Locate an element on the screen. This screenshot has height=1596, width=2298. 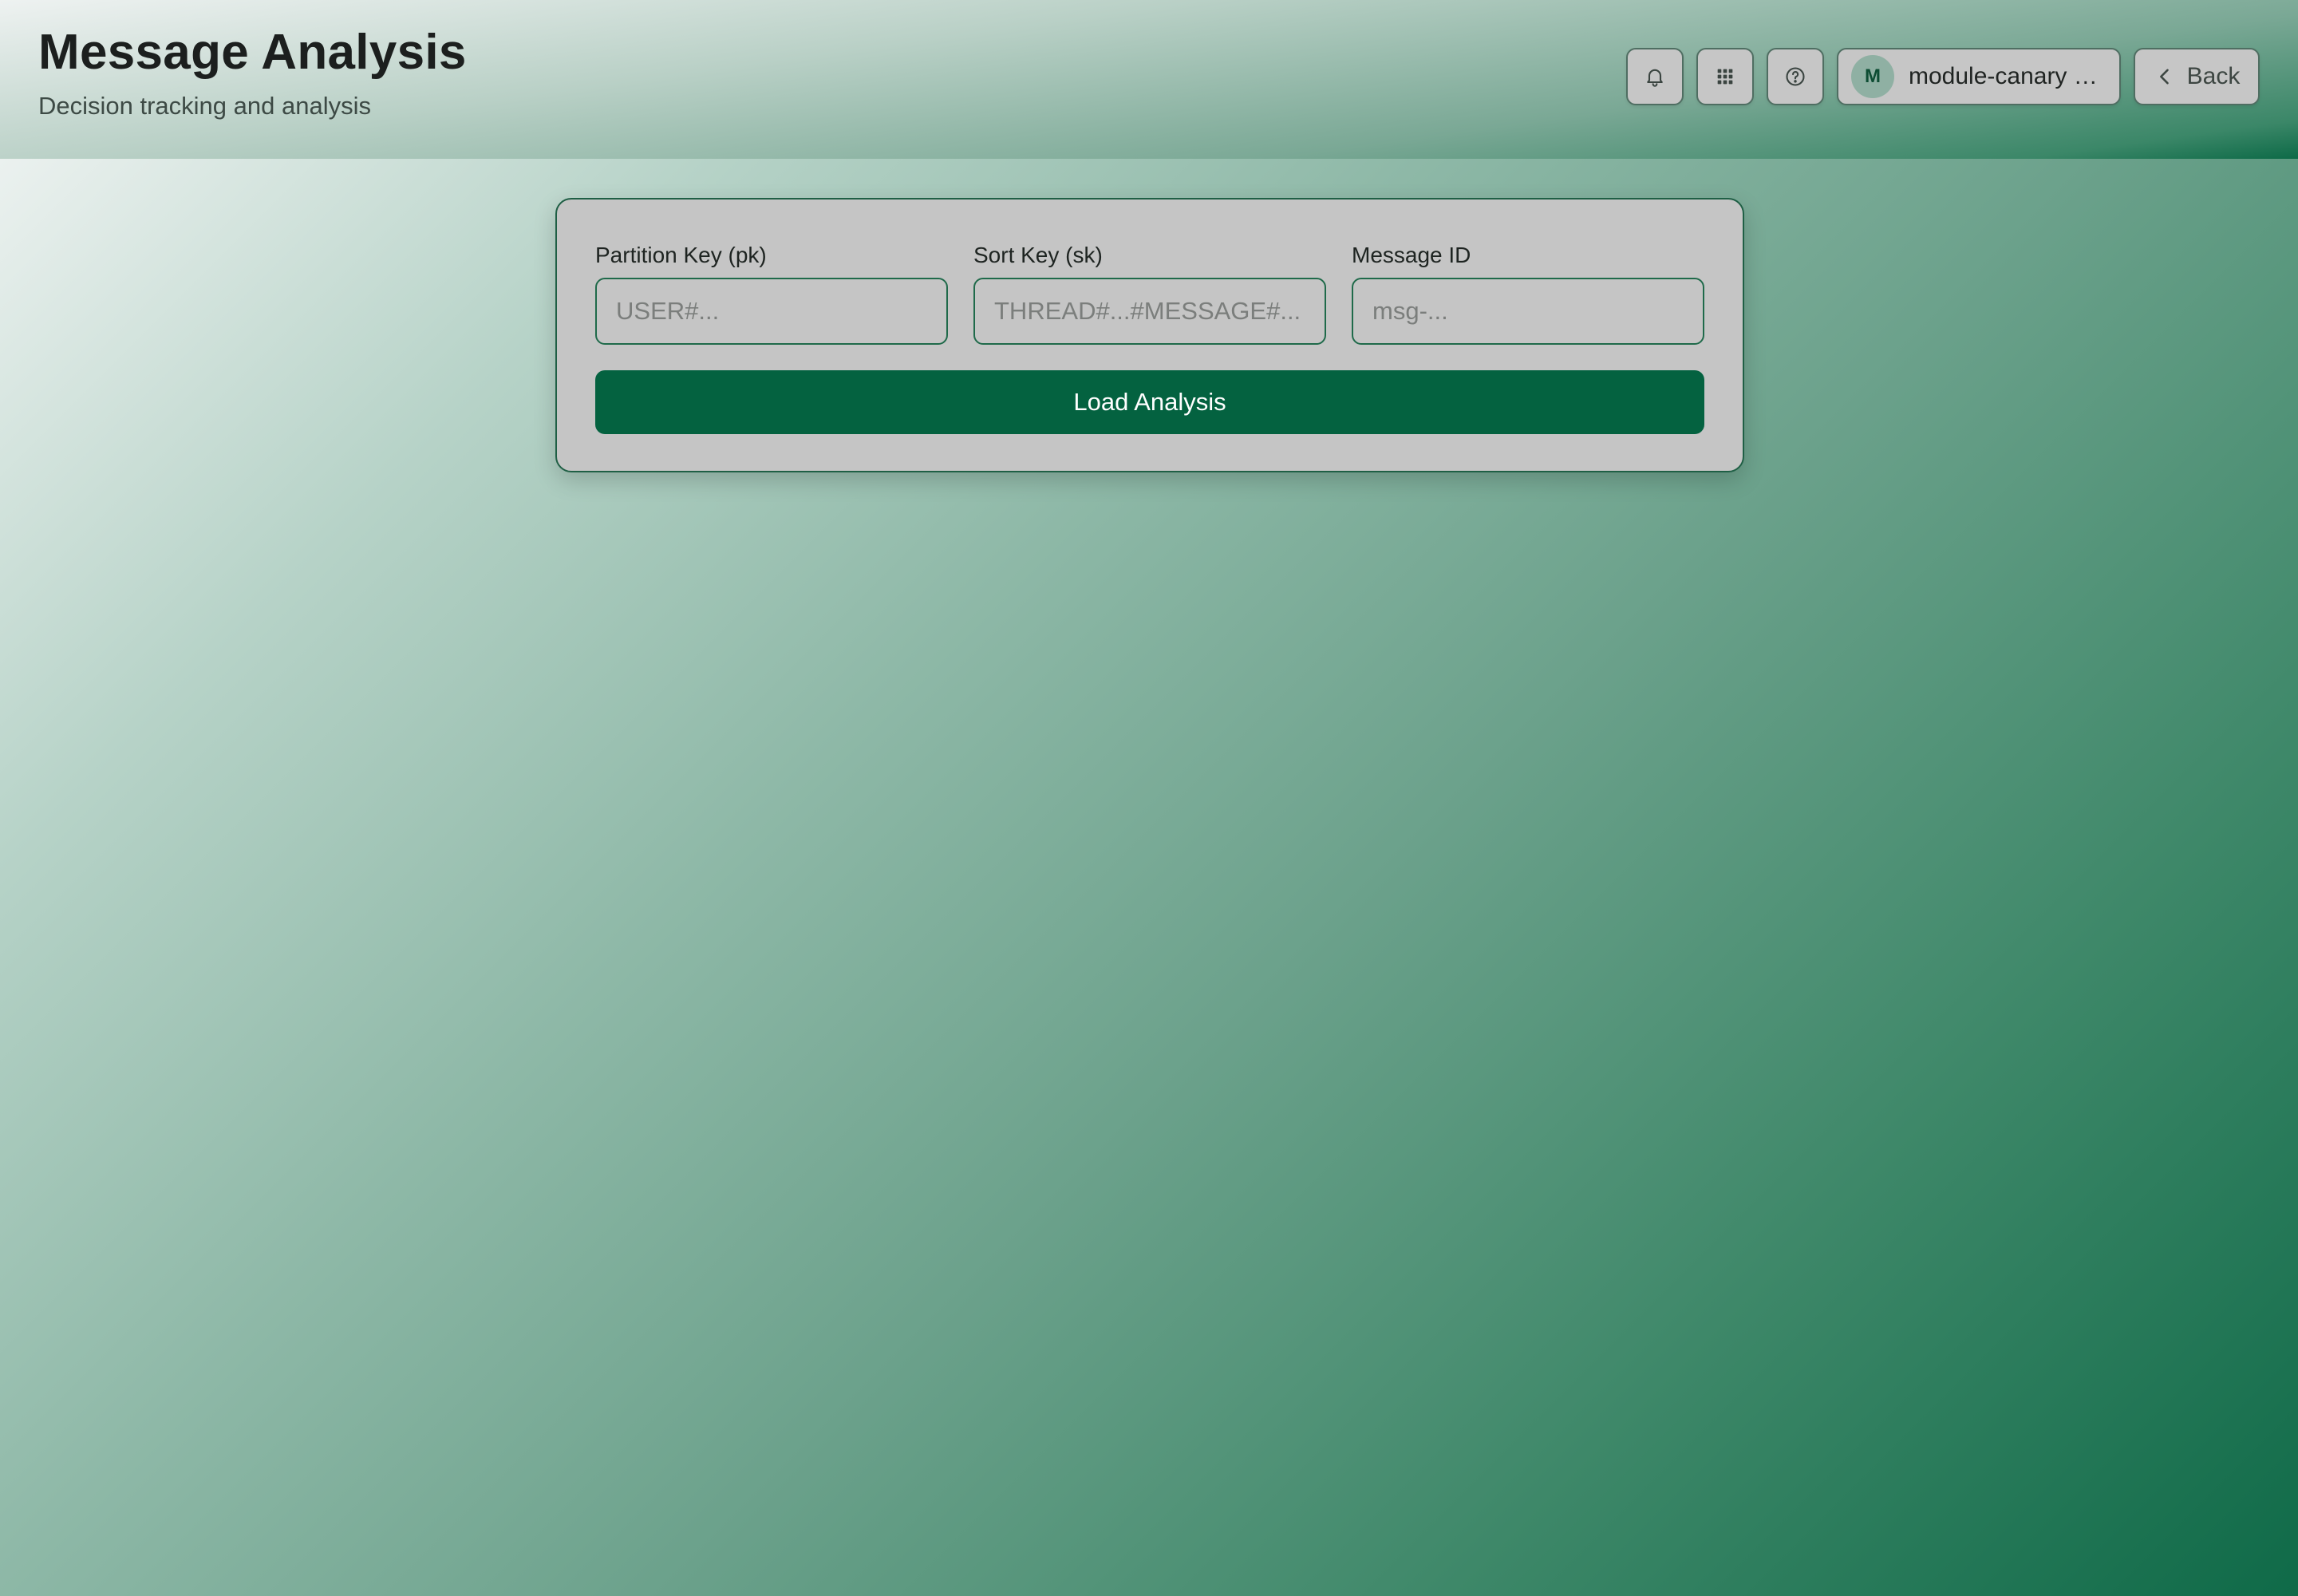
sort-key-label: Sort Key (sk) is located at coordinates (1038, 255).